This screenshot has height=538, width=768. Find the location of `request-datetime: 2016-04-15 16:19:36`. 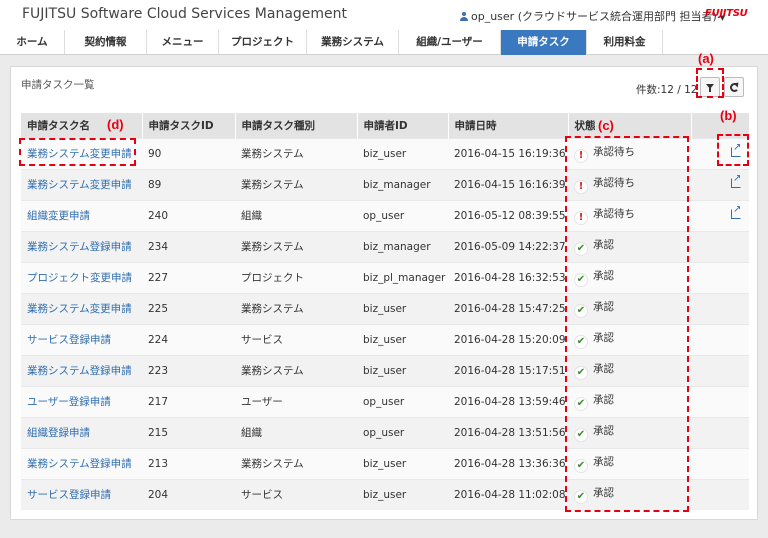

request-datetime: 2016-04-15 16:19:36 is located at coordinates (508, 153).